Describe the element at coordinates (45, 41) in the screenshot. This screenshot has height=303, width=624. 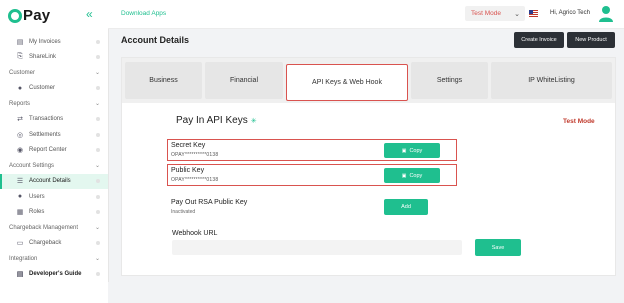
I see `sidebar-item-label: My Invoices` at that location.